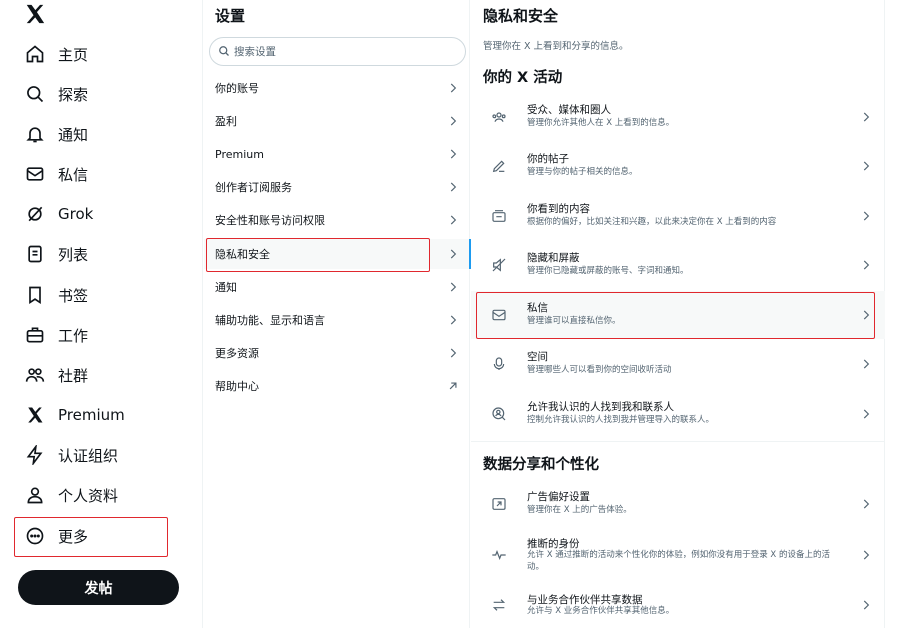  I want to click on external-link-arrow-icon, so click(453, 386).